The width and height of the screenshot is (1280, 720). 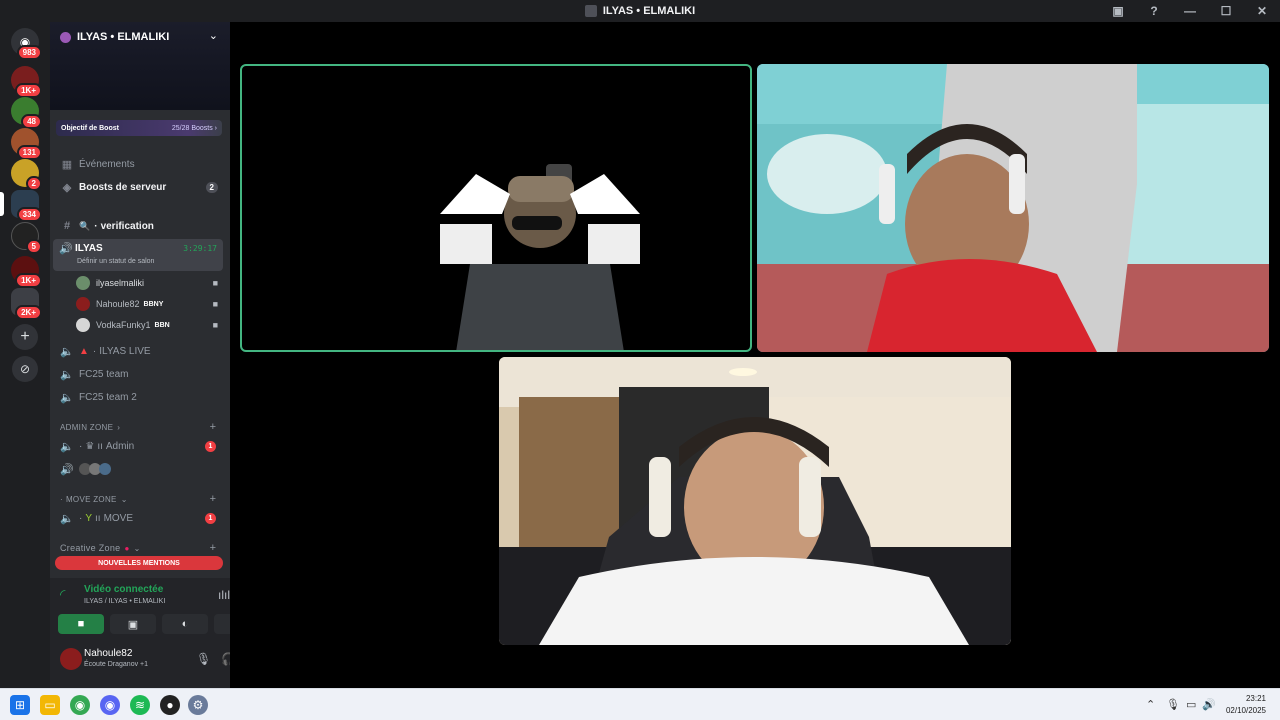 I want to click on voice-status-subtitle: ILYAS / ILYAS • ELMALIKI, so click(x=124, y=601).